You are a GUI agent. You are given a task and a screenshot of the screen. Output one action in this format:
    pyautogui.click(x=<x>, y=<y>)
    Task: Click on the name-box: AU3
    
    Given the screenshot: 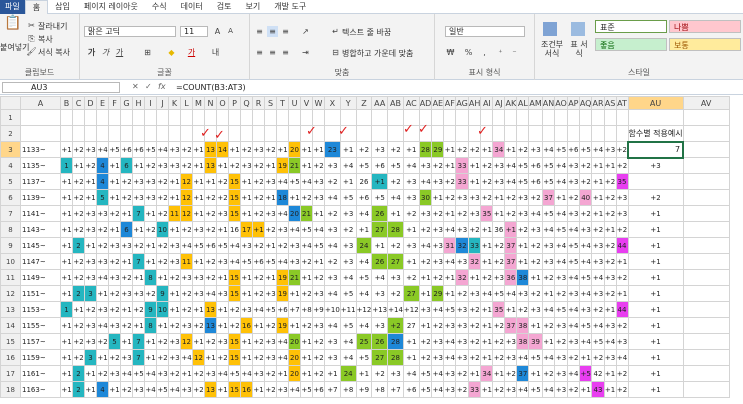 What is the action you would take?
    pyautogui.click(x=61, y=87)
    